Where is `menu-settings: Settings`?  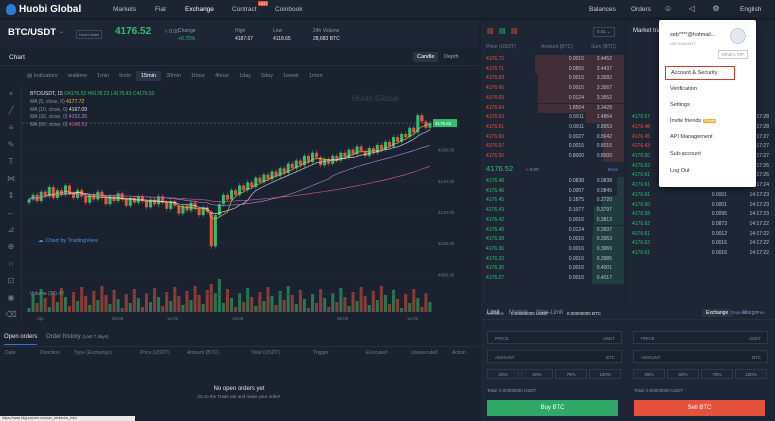
menu-settings: Settings is located at coordinates (680, 105).